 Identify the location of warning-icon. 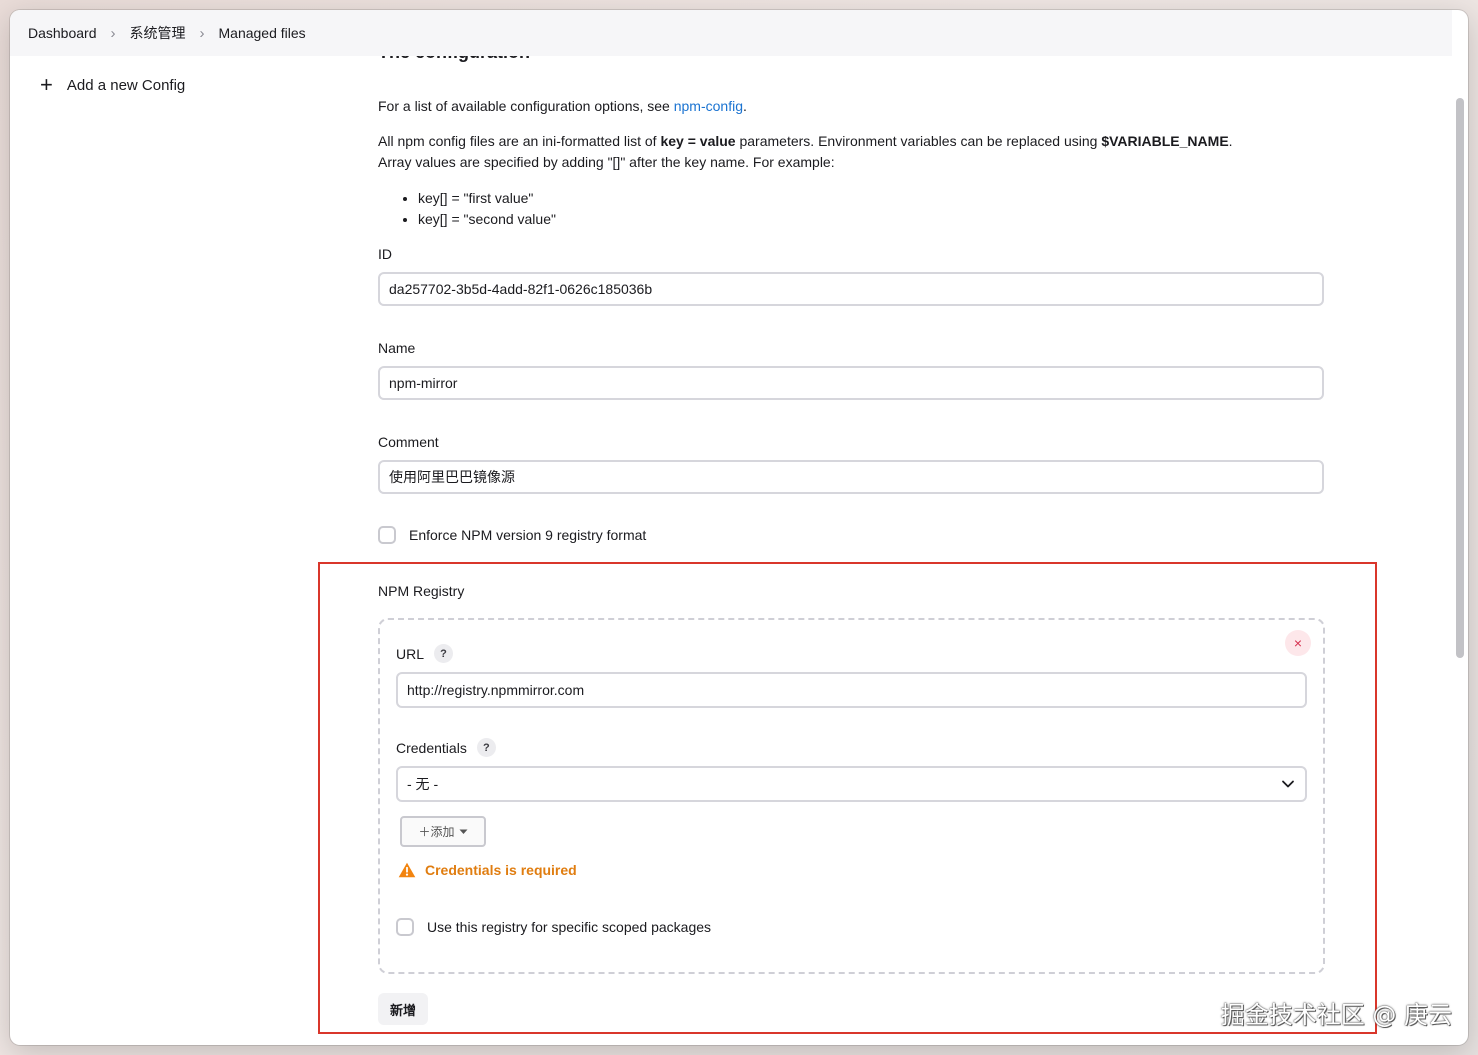
(407, 870).